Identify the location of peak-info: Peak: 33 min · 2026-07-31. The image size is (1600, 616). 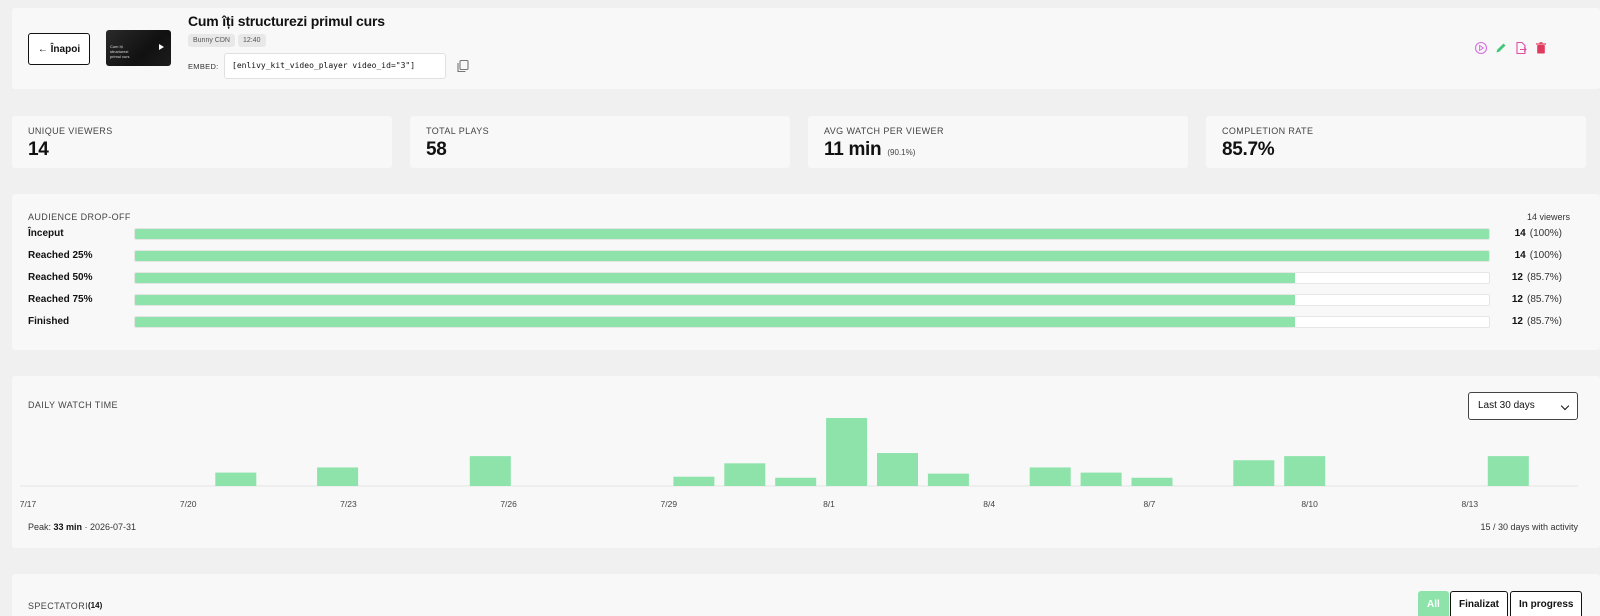
(82, 527).